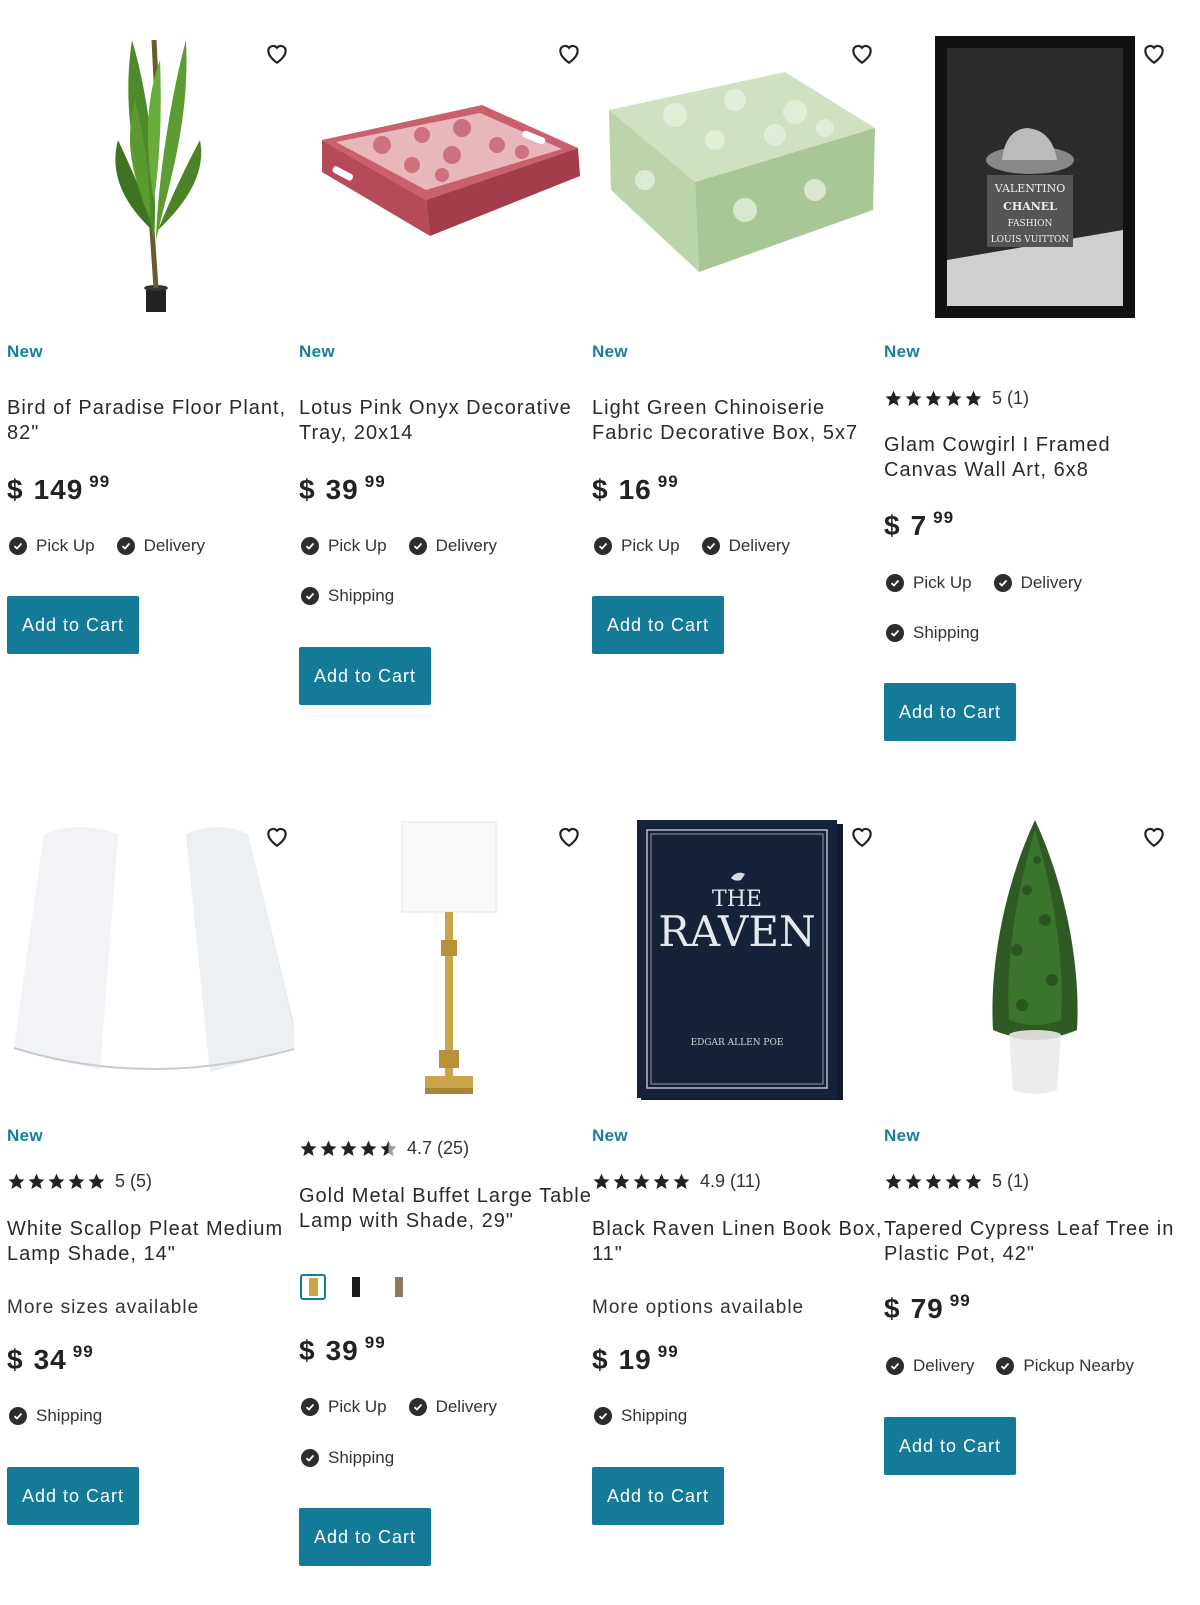  Describe the element at coordinates (927, 1307) in the screenshot. I see `product-price: $79 99` at that location.